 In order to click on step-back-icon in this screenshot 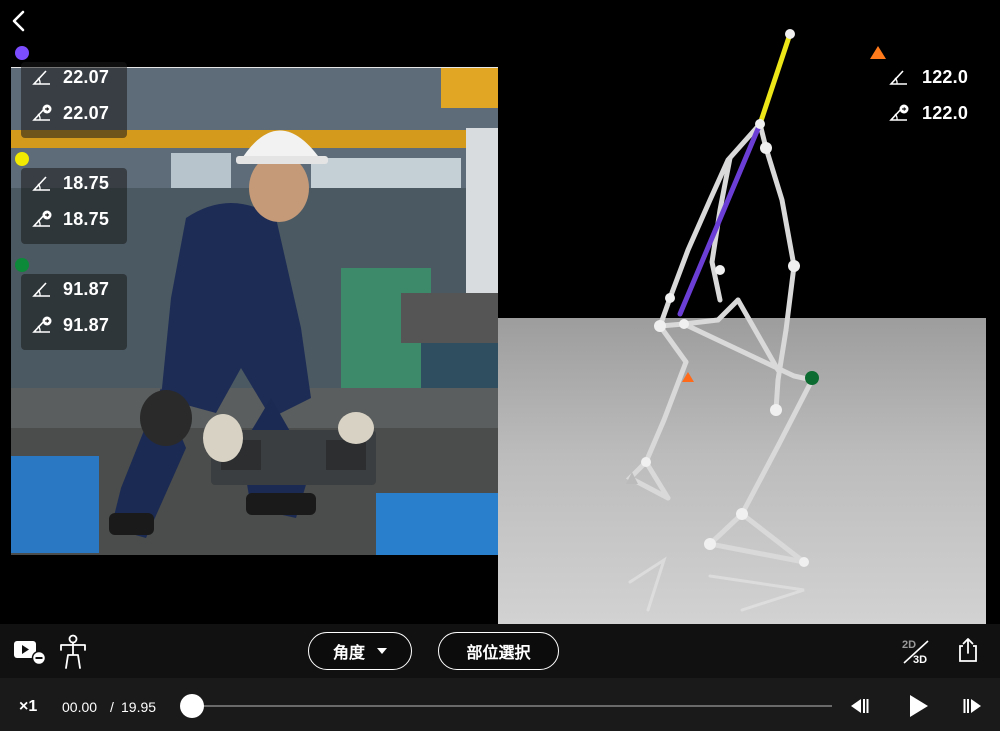, I will do `click(860, 706)`.